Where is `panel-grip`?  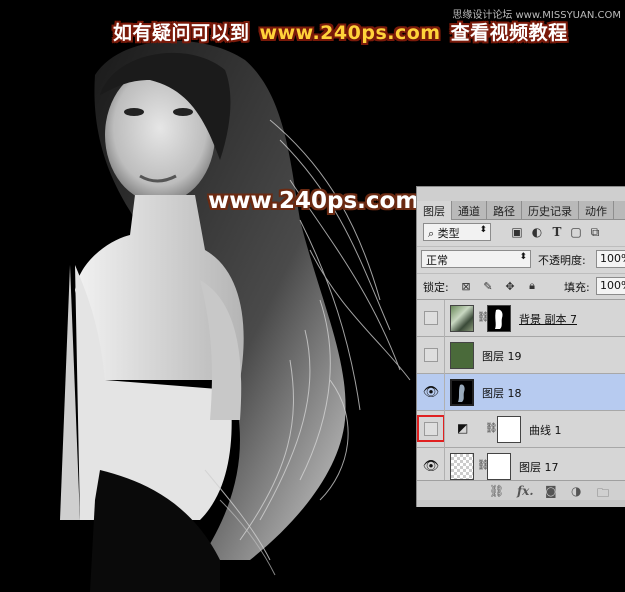
panel-grip is located at coordinates (521, 194).